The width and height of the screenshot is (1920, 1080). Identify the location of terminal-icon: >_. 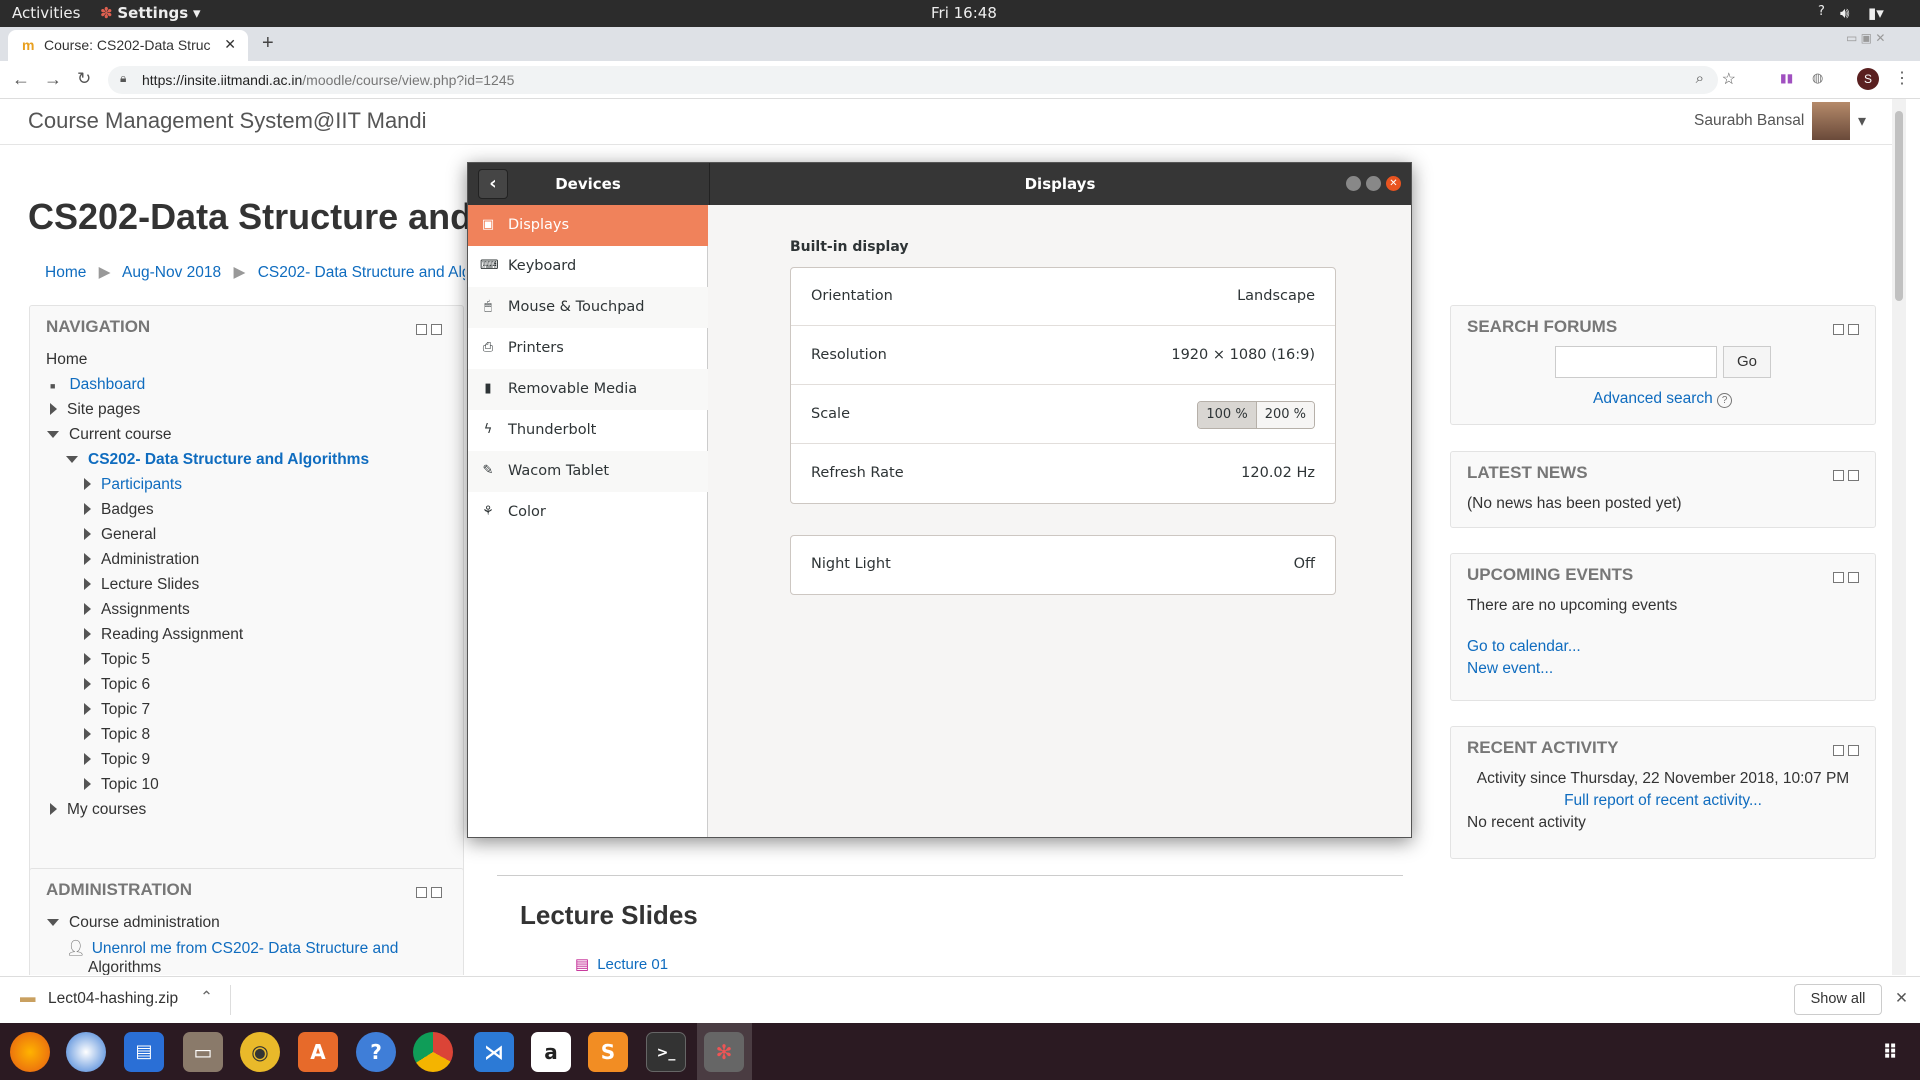
(666, 1052).